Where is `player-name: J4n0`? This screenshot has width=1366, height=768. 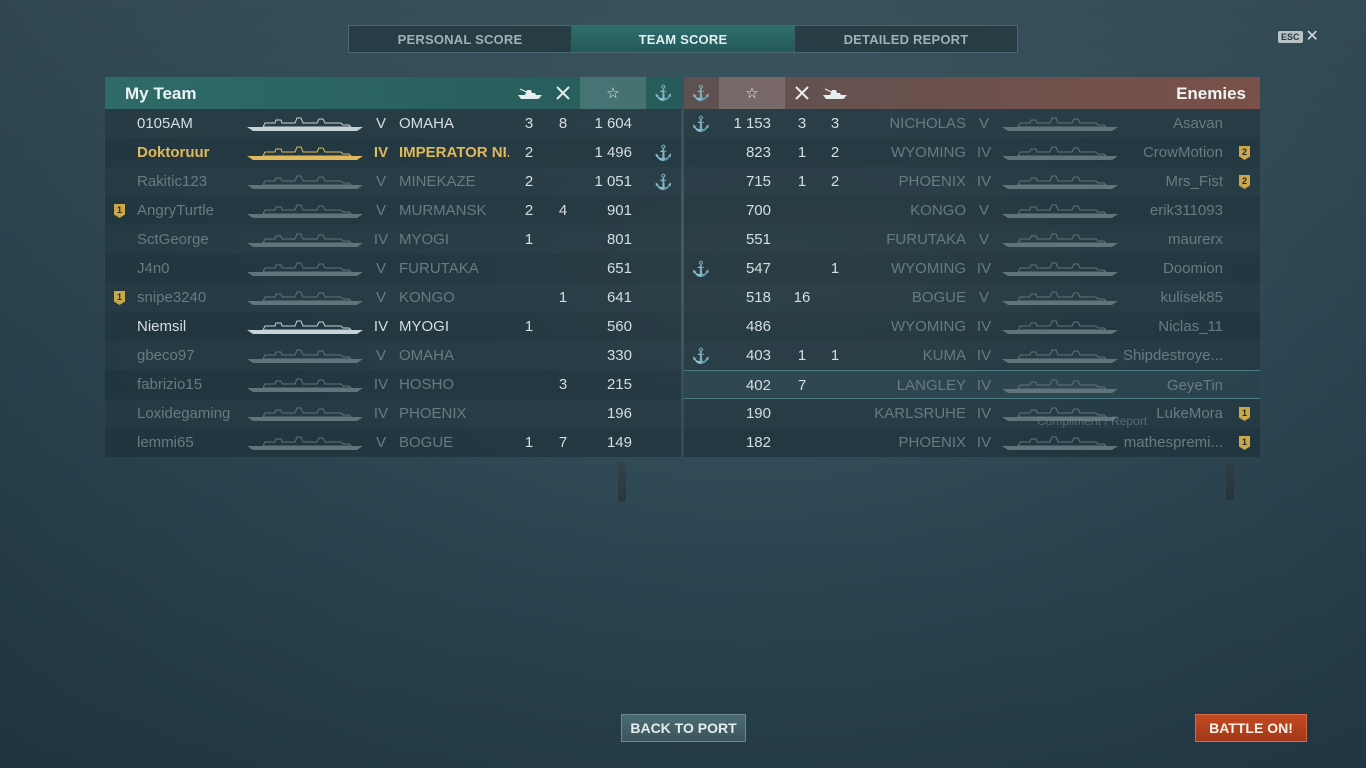
player-name: J4n0 is located at coordinates (189, 268).